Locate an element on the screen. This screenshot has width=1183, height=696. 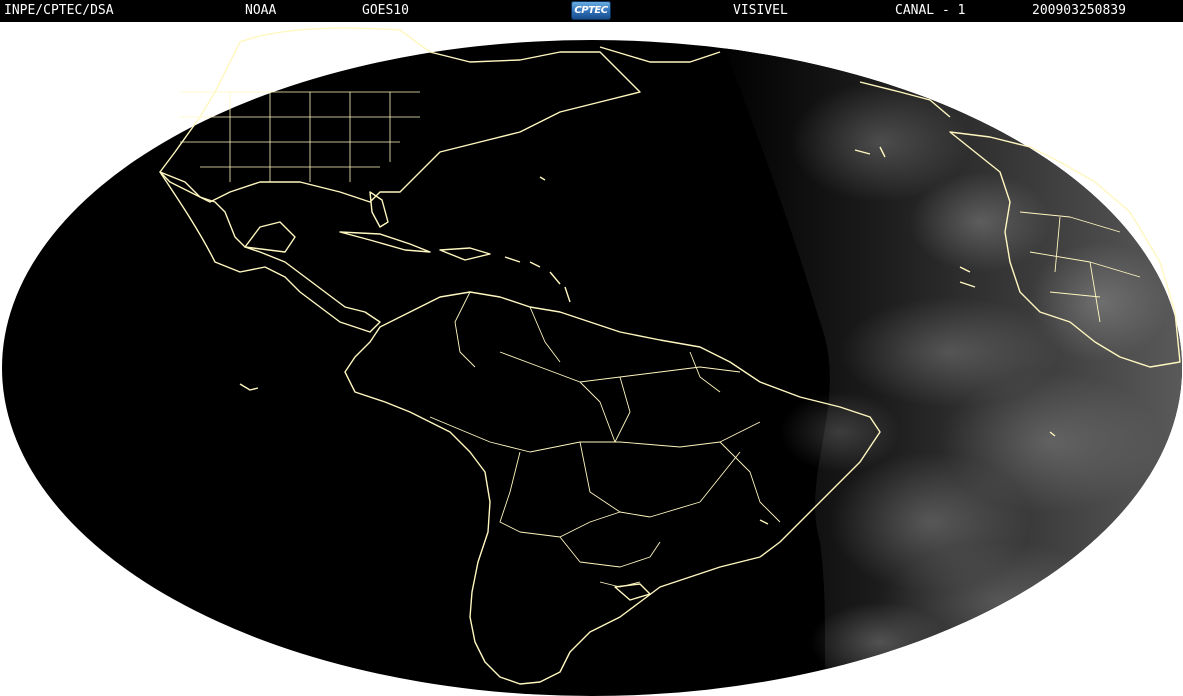
institution-label: INPE/CPTEC/DSA is located at coordinates (59, 10).